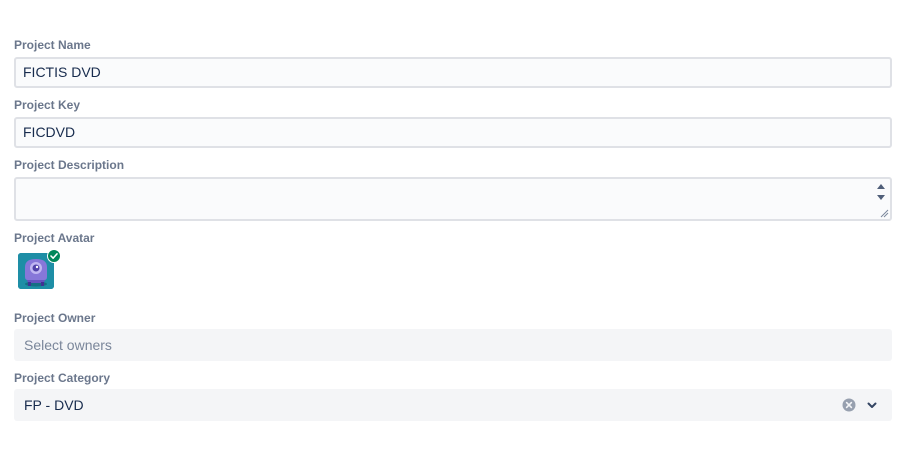  What do you see at coordinates (68, 345) in the screenshot?
I see `owner-placeholder: Select owners` at bounding box center [68, 345].